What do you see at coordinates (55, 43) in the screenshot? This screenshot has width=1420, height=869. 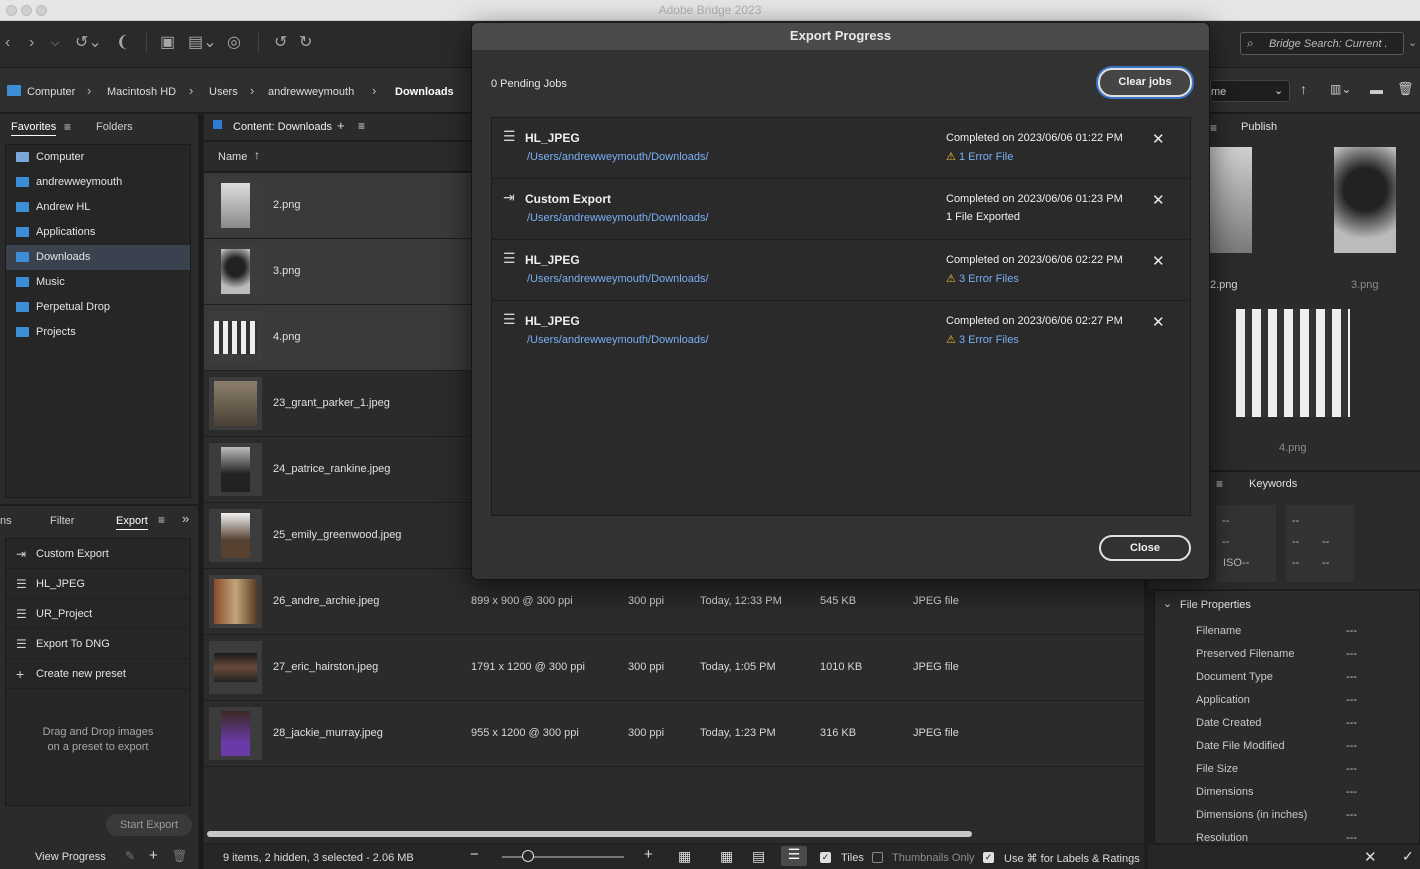 I see `chevron-down-icon: ⌵` at bounding box center [55, 43].